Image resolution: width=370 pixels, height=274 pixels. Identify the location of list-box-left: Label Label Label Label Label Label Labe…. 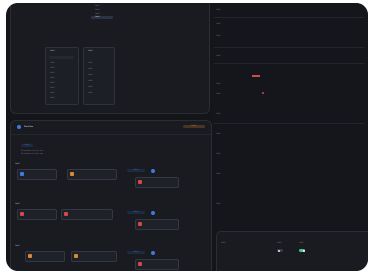
(62, 76).